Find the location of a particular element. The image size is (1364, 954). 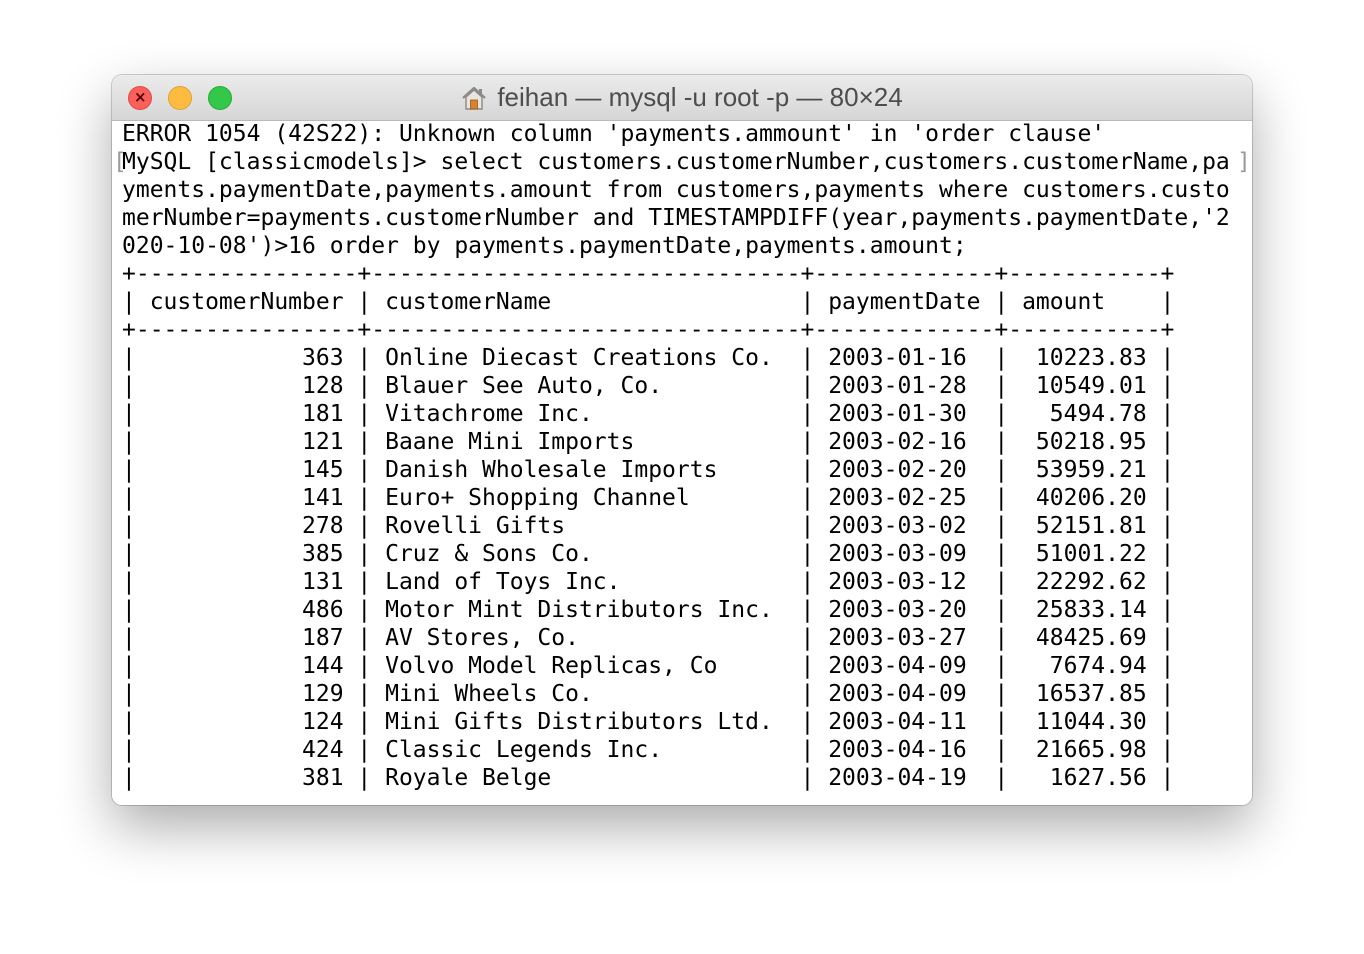

home-icon is located at coordinates (474, 98).